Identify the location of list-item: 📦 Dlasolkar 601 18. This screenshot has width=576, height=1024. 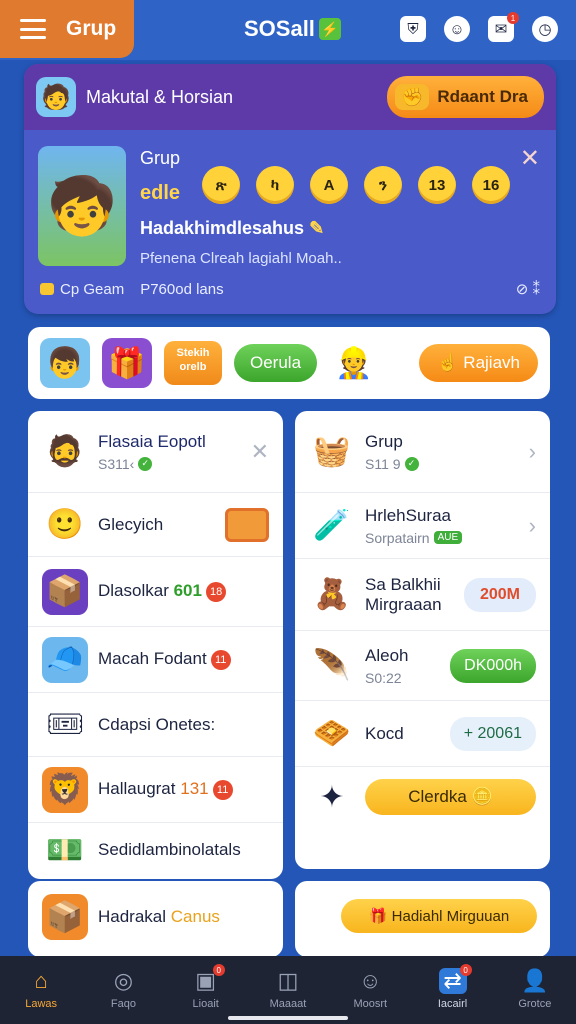
(155, 592).